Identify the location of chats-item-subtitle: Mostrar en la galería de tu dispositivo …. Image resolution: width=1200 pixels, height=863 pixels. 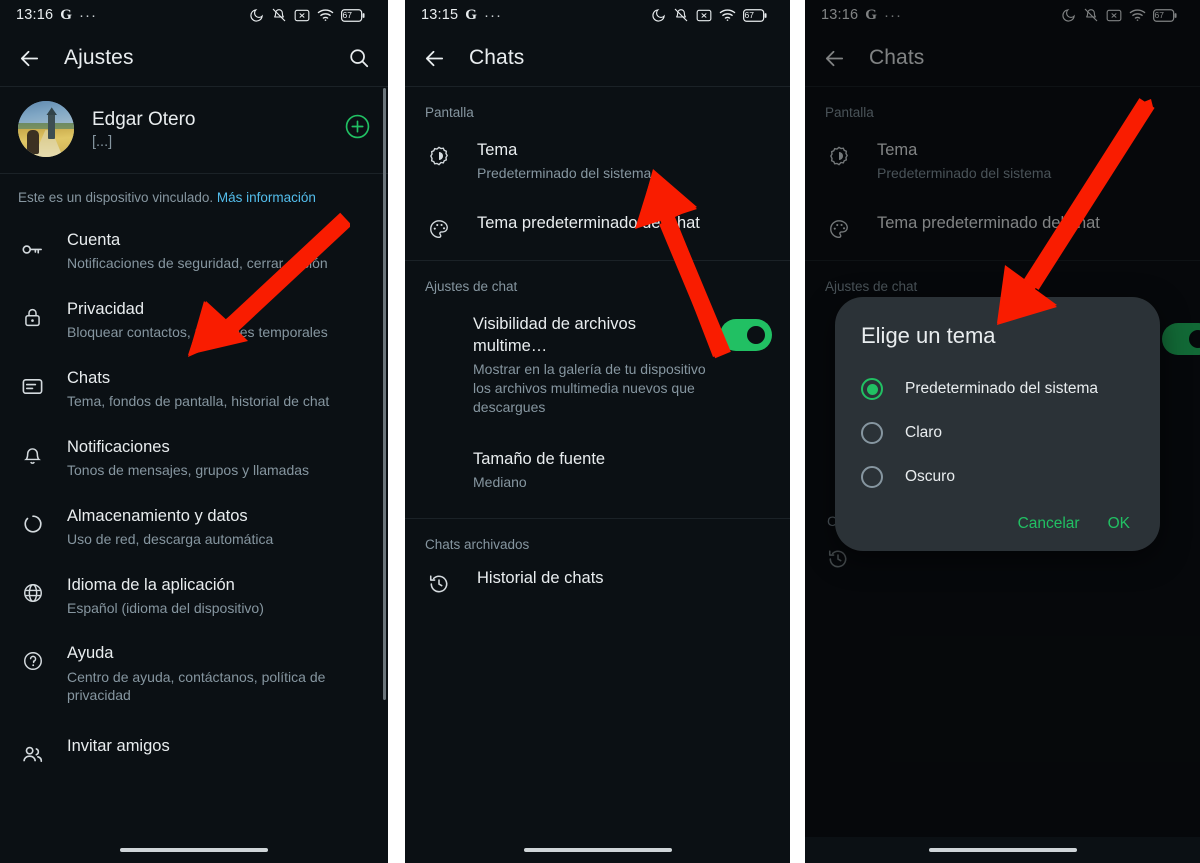
(589, 388).